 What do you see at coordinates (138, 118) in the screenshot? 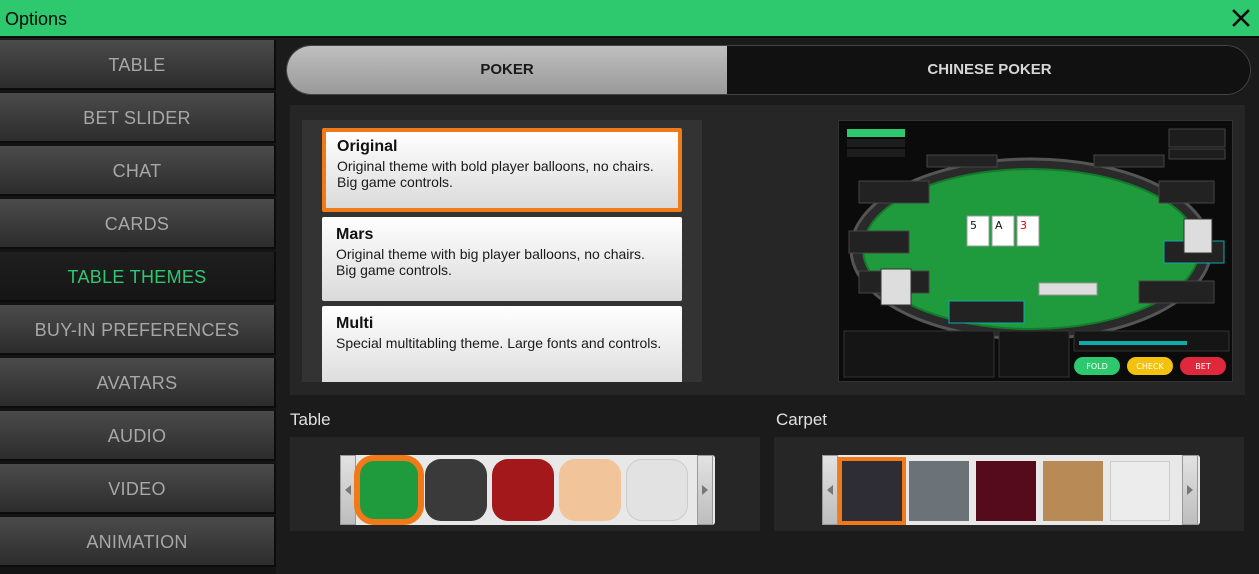
I see `sidebar-item-bet-slider: BET SLIDER` at bounding box center [138, 118].